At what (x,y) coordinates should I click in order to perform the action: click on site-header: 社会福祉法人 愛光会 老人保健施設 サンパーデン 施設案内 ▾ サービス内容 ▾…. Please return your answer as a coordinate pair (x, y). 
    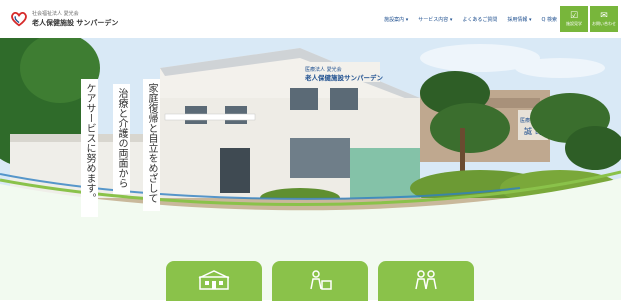
    Looking at the image, I should click on (310, 19).